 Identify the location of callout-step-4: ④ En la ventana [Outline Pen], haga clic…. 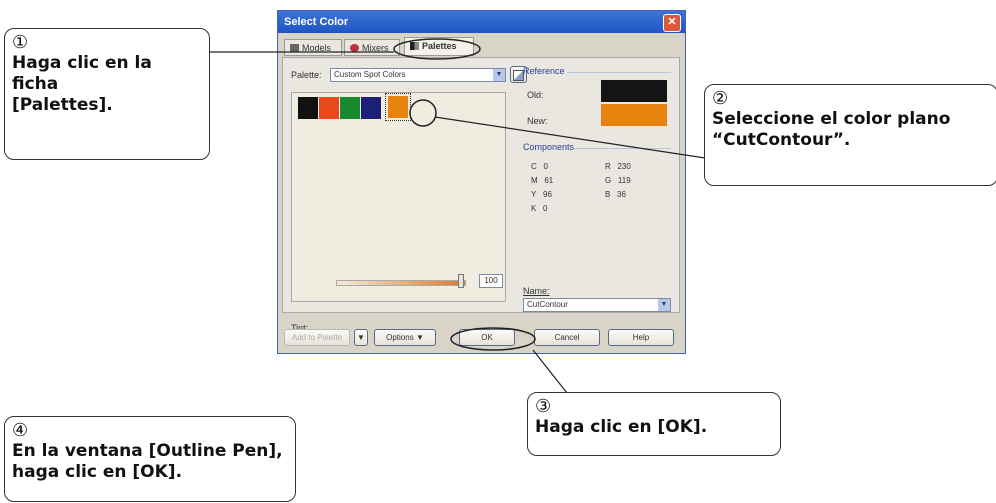
(150, 459).